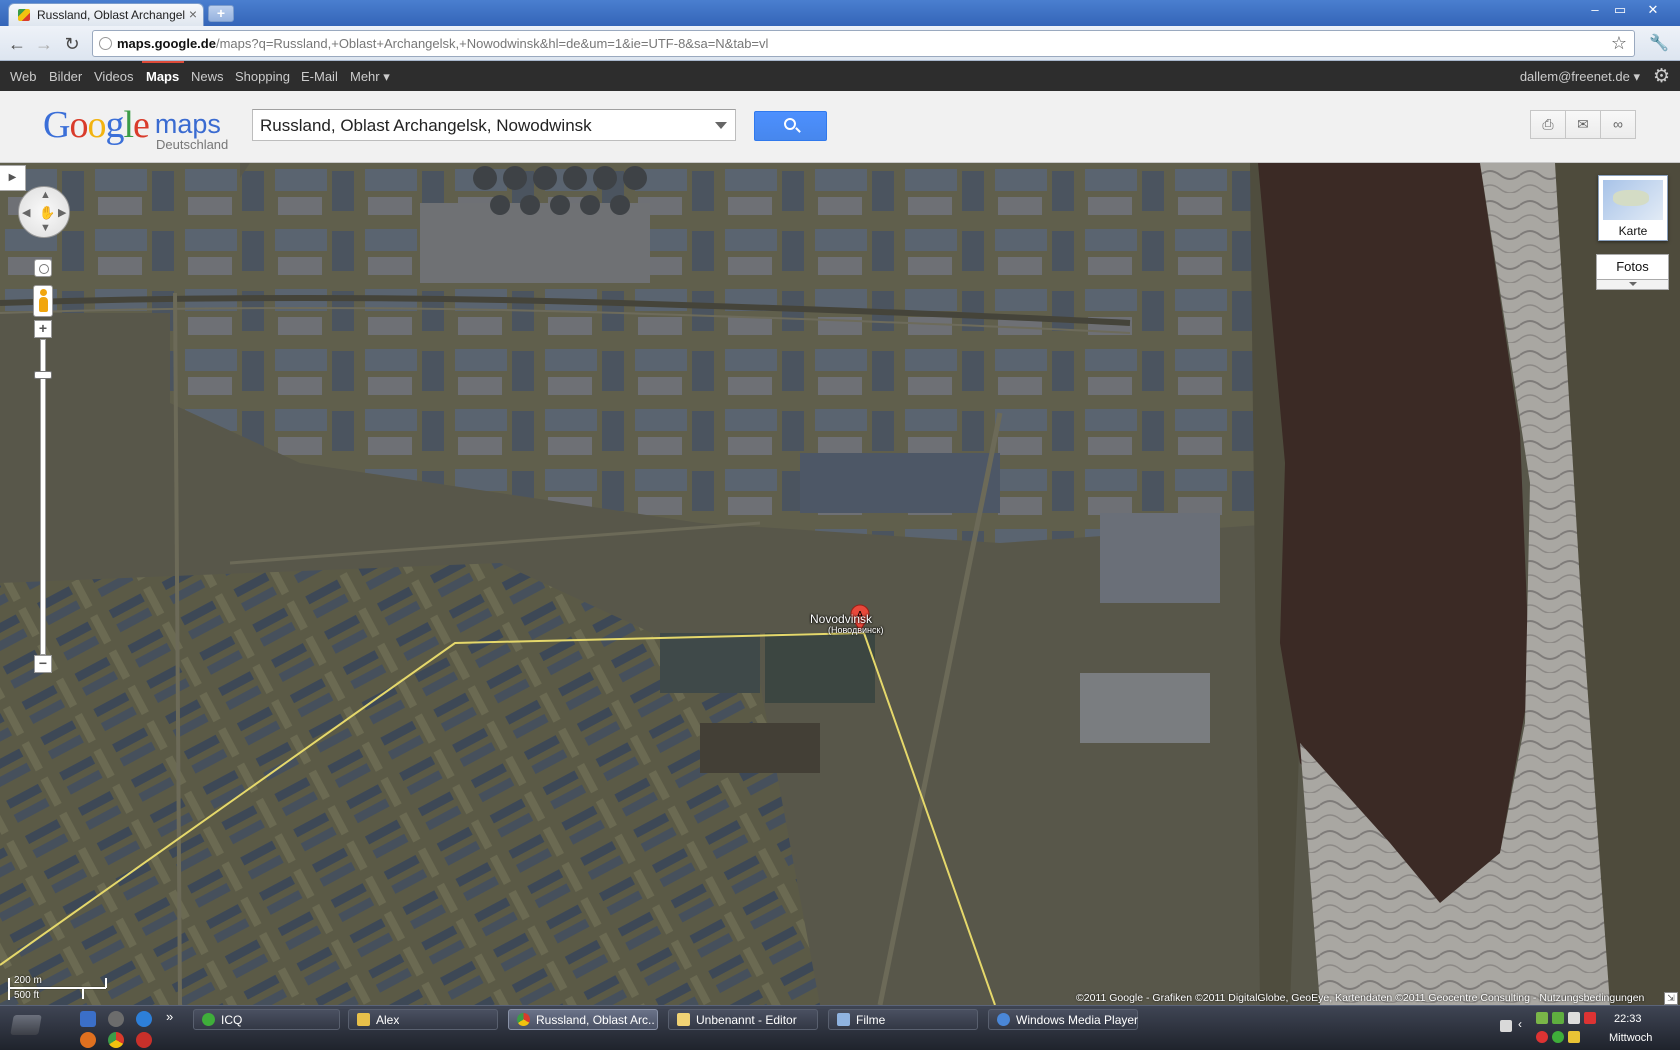  What do you see at coordinates (43, 268) in the screenshot?
I see `rotate-reset-button` at bounding box center [43, 268].